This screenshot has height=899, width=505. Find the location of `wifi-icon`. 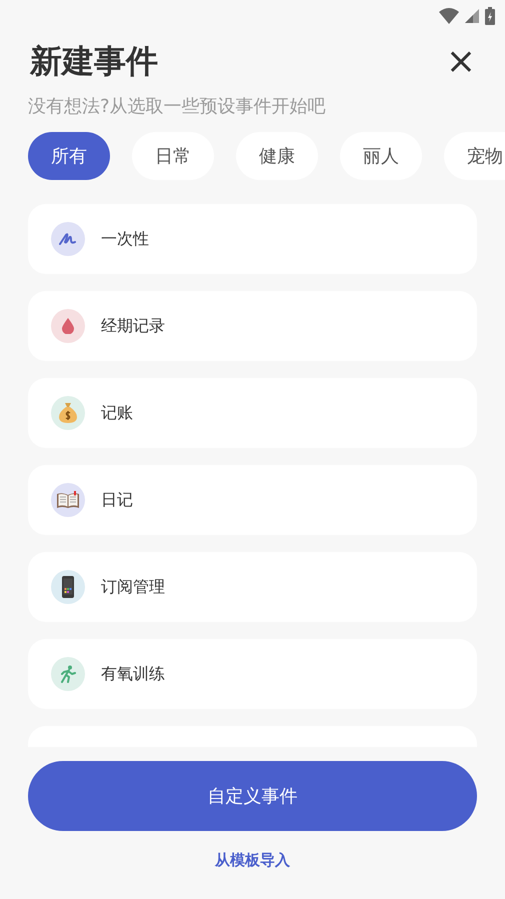

wifi-icon is located at coordinates (449, 16).